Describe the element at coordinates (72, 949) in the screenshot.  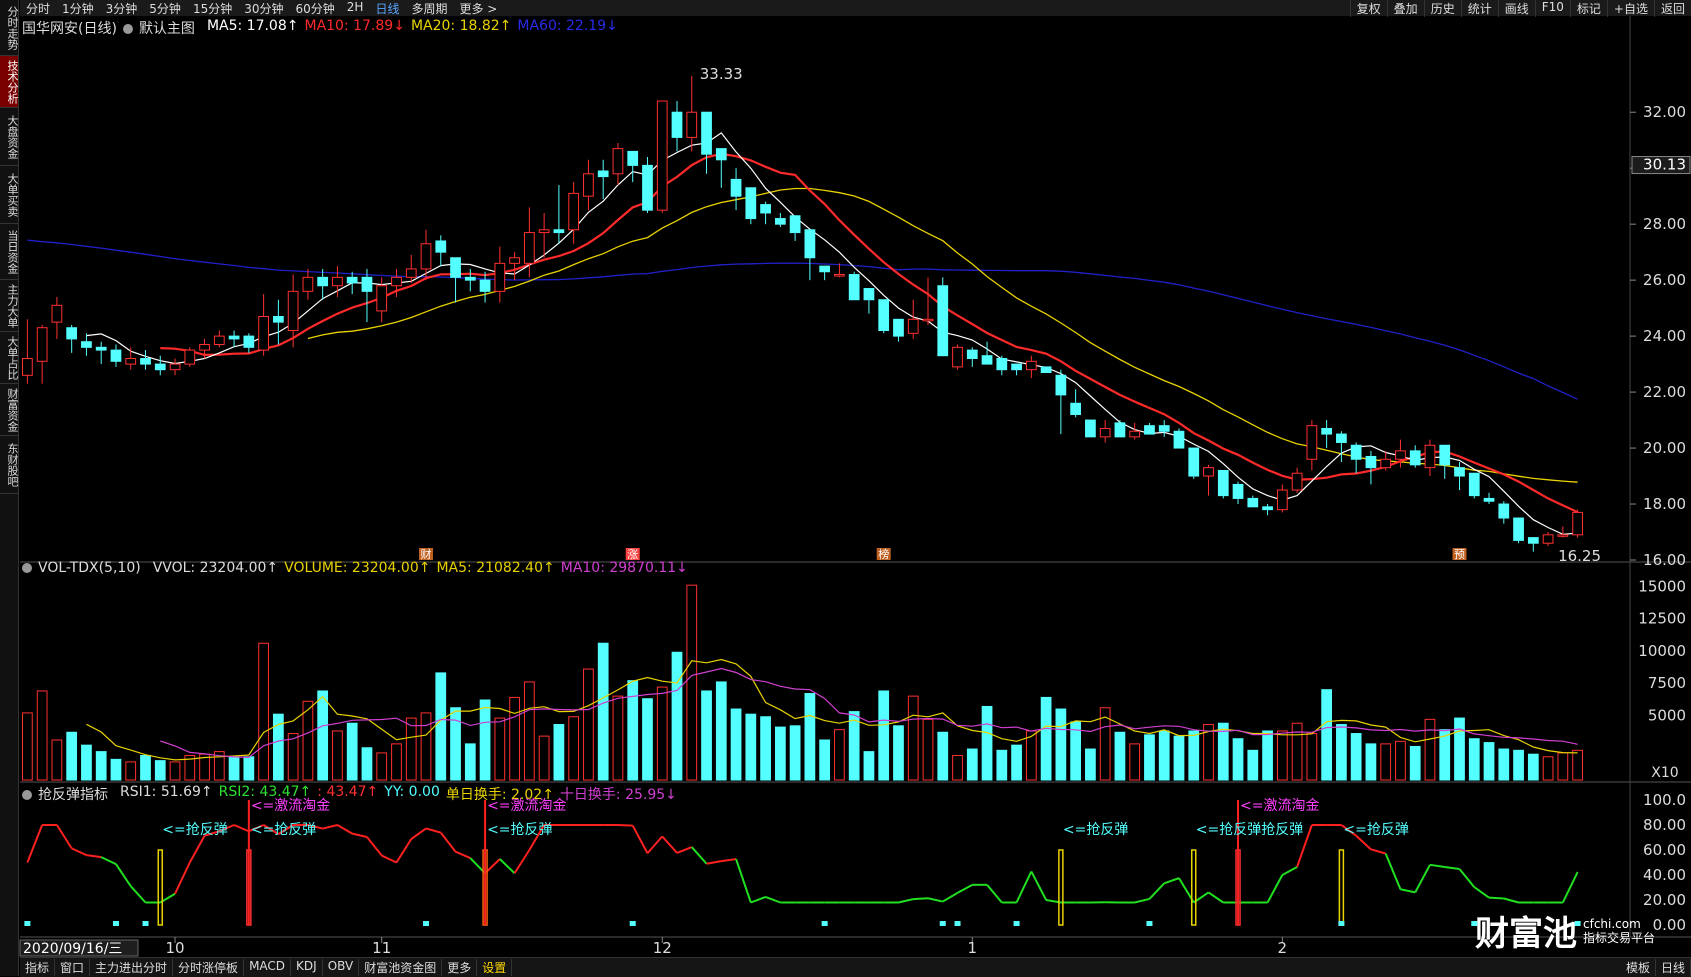
I see `cursor-date-label: 2020/09/16/三` at that location.